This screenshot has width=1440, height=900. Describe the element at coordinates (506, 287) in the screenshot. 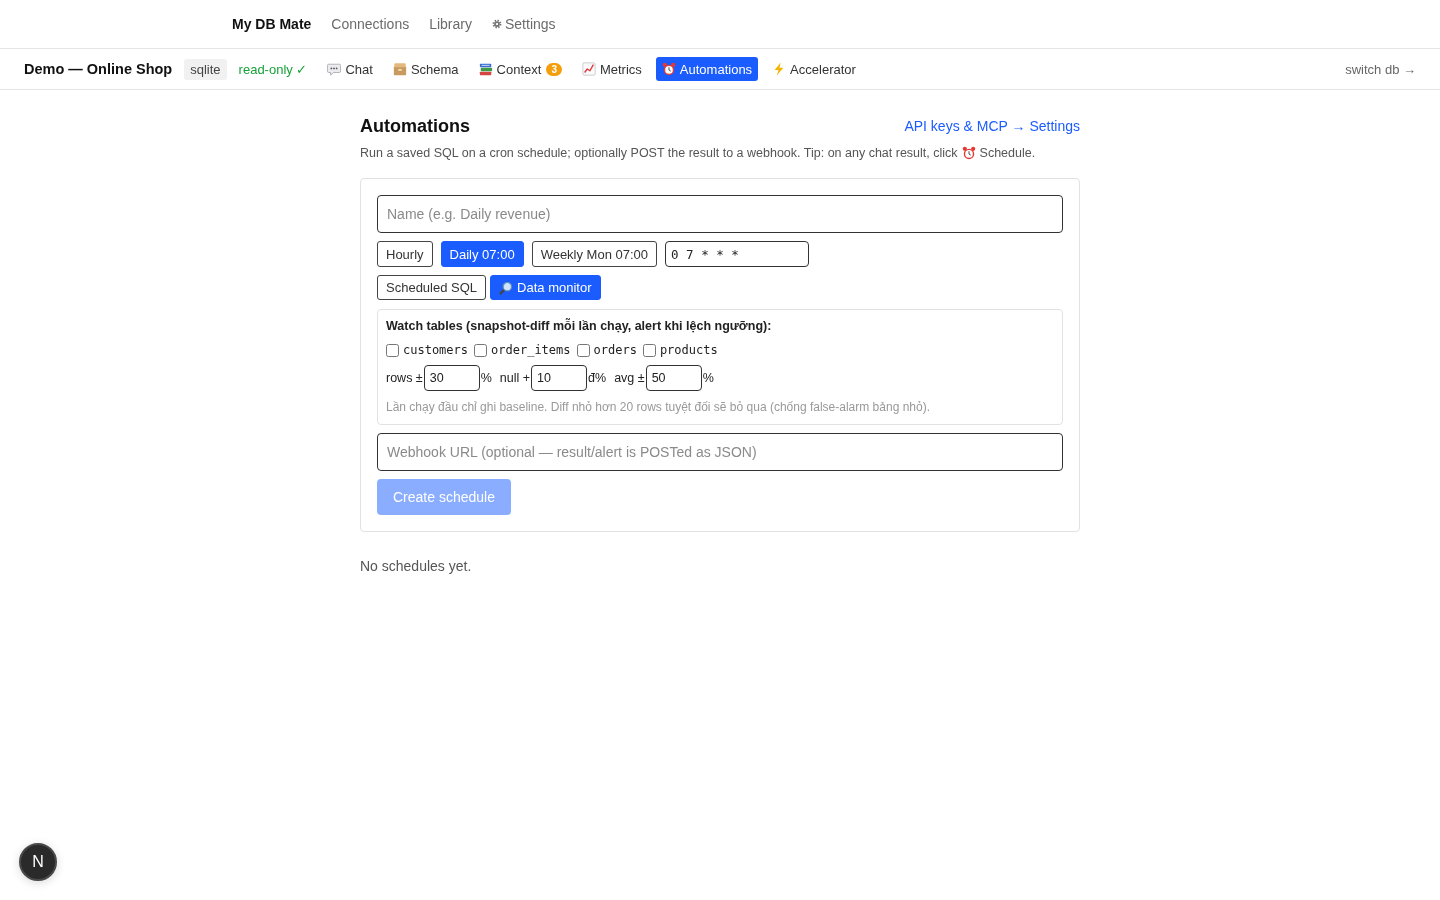

I see `magnifier-icon` at that location.